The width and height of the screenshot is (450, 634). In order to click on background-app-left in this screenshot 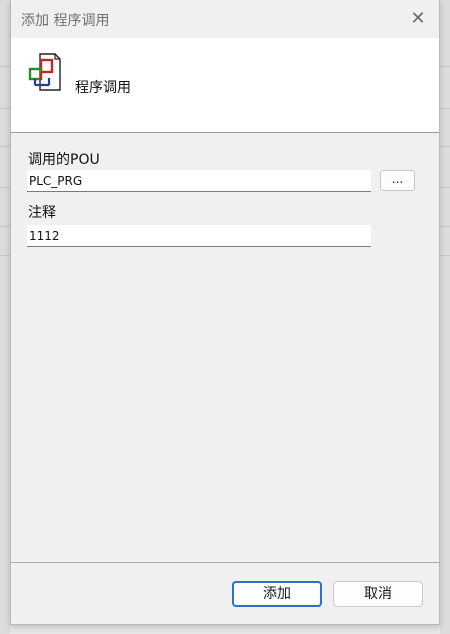, I will do `click(5, 317)`.